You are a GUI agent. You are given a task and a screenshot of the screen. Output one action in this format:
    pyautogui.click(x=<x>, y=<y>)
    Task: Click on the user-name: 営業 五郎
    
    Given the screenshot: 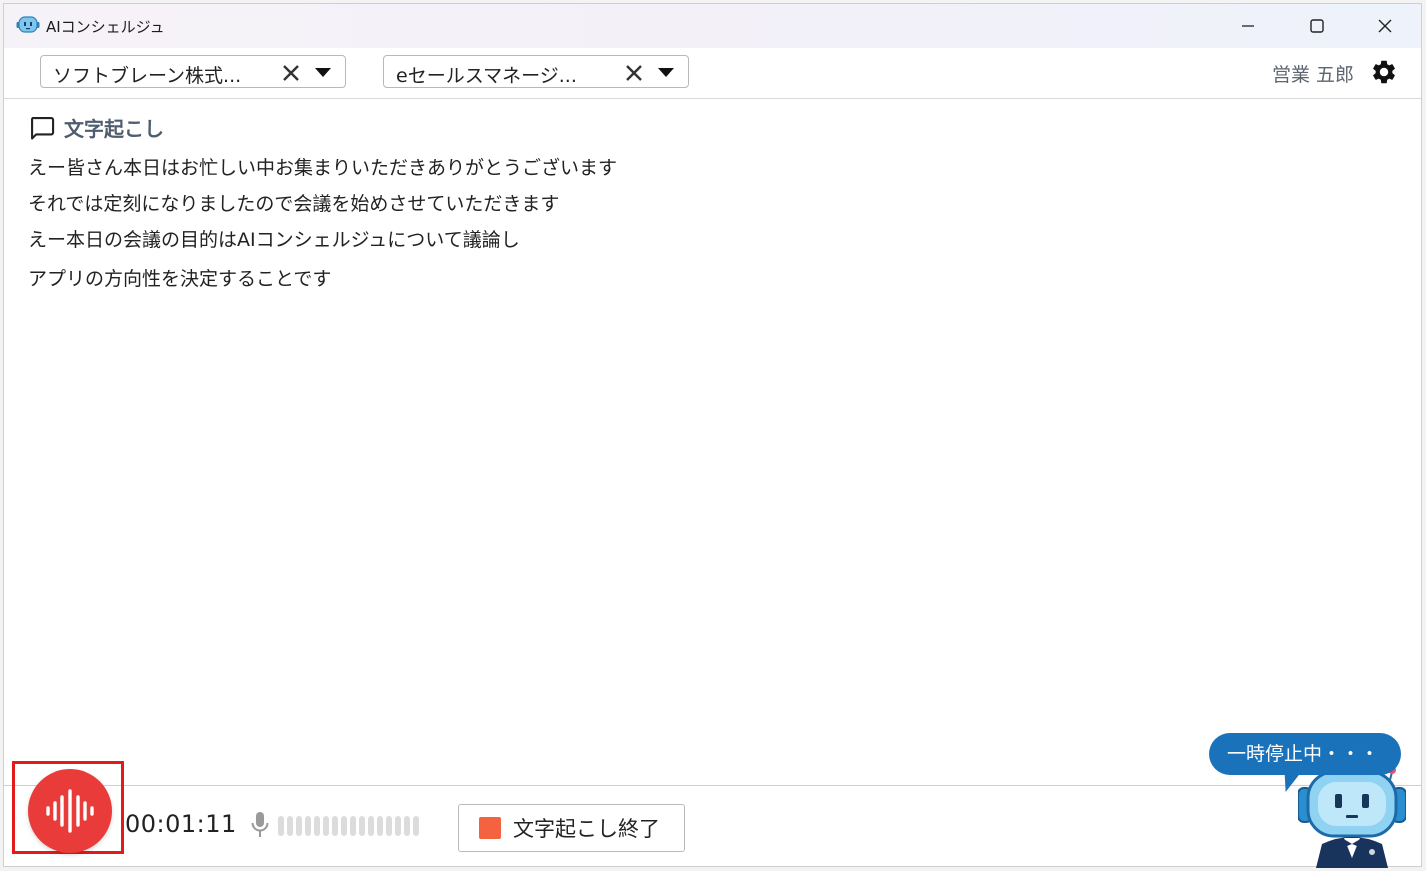 What is the action you would take?
    pyautogui.click(x=1313, y=75)
    